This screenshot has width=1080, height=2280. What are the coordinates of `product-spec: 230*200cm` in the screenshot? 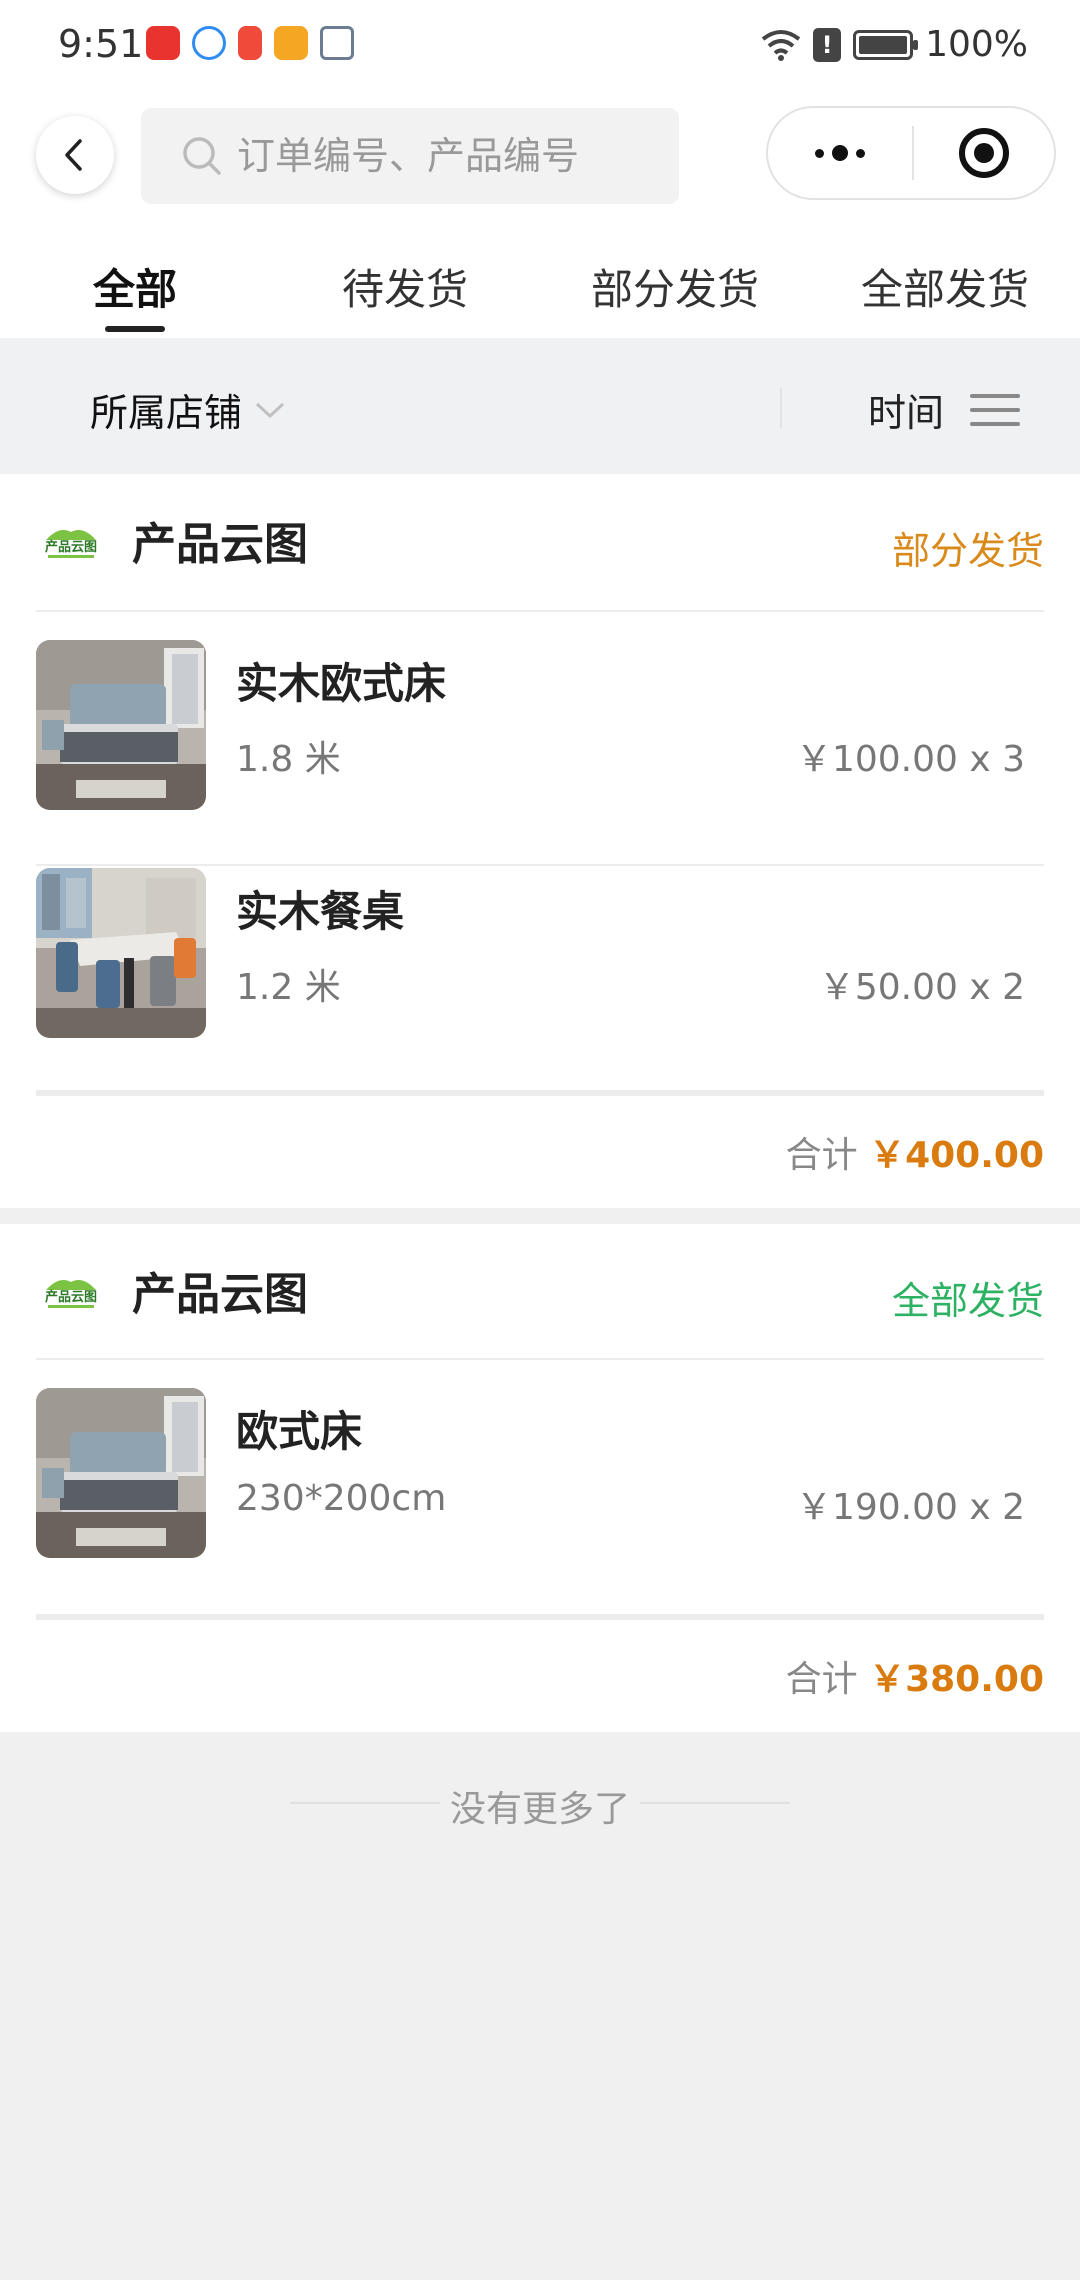 It's located at (341, 1498).